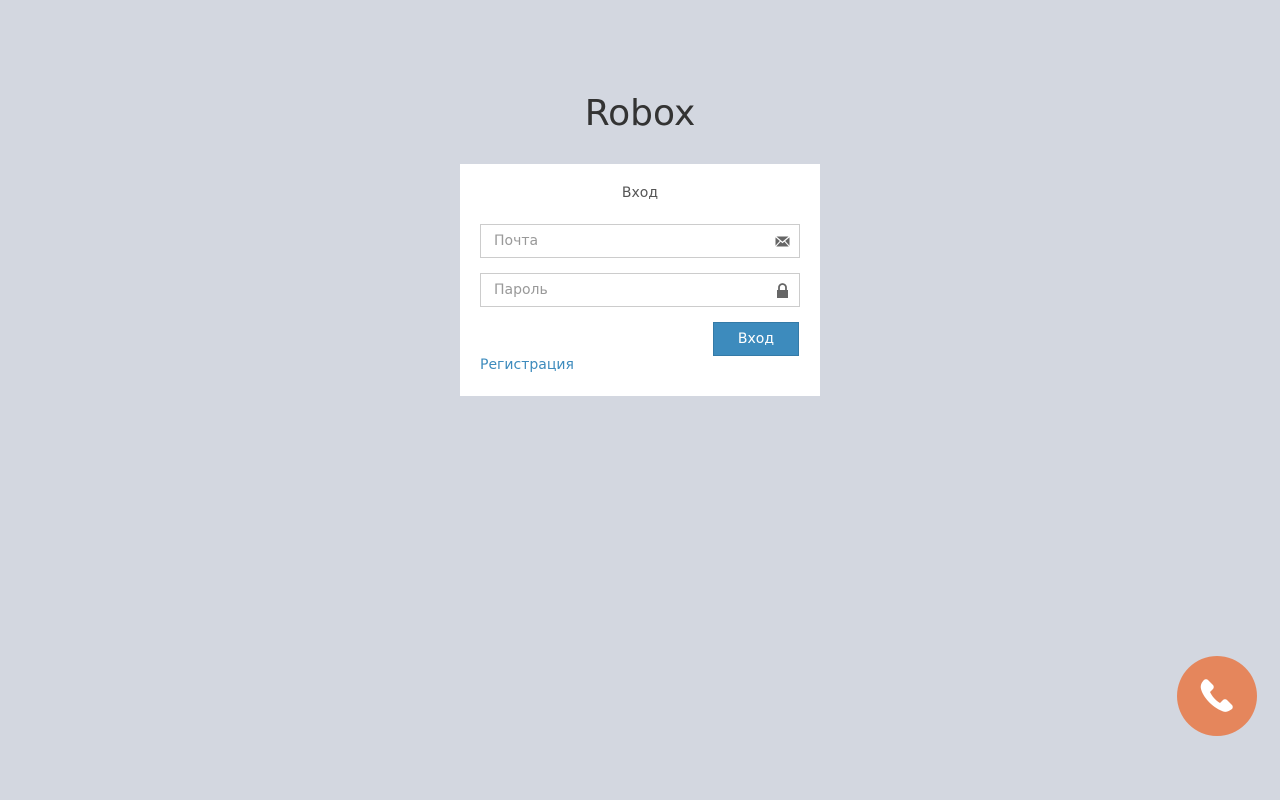  I want to click on login-submit-button: Вход, so click(756, 339).